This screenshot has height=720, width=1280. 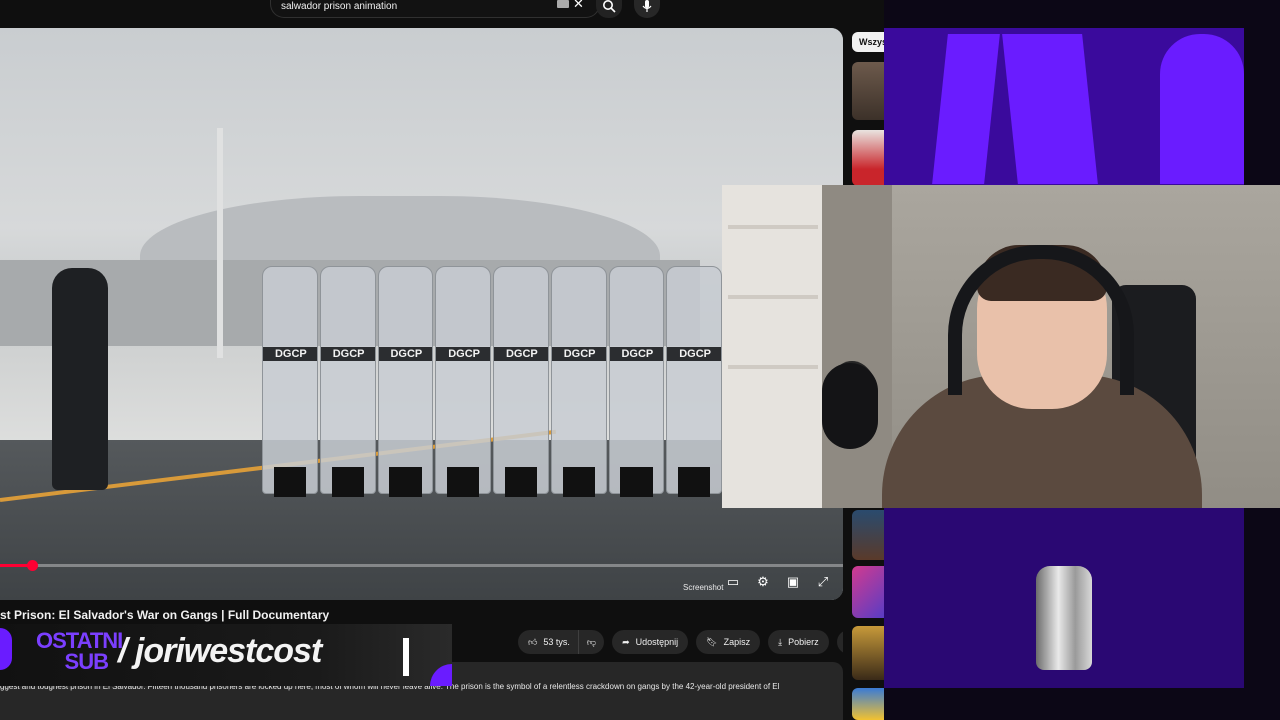 What do you see at coordinates (850, 406) in the screenshot?
I see `microphone` at bounding box center [850, 406].